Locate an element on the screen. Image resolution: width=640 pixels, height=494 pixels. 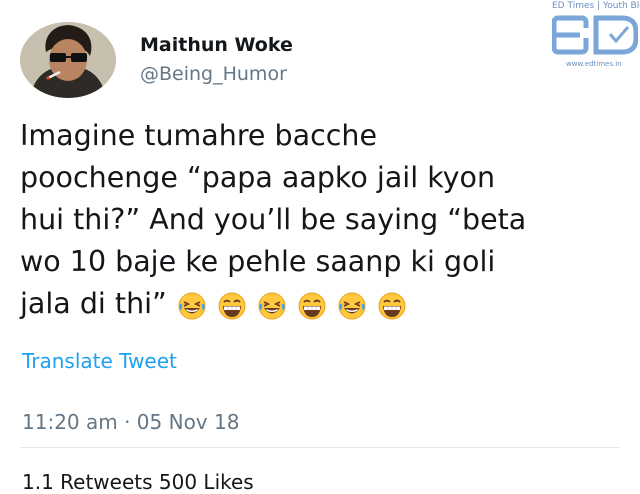
engagement-stats: 1.1 Retweets 500 Likes is located at coordinates (138, 482).